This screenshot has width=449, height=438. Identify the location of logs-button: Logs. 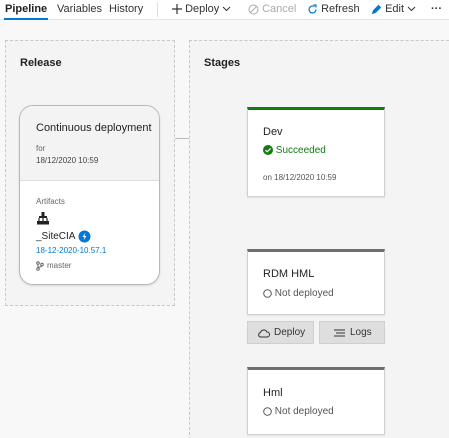
(352, 332).